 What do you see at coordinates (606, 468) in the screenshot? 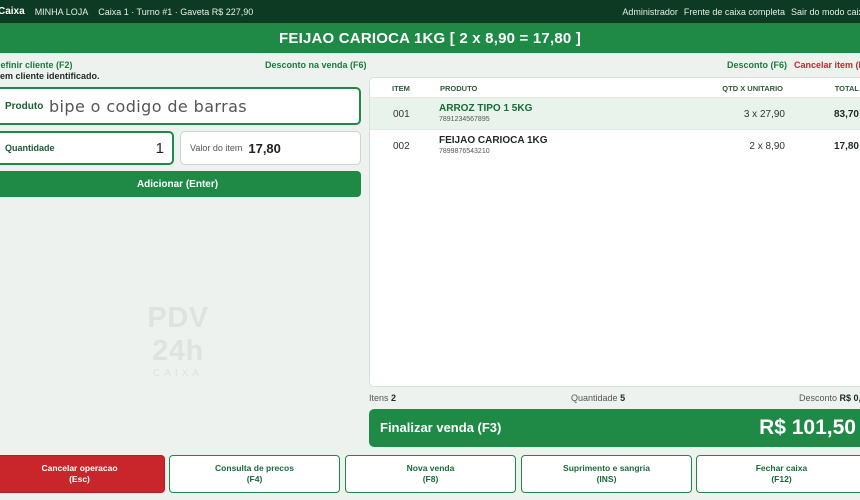
I see `button-label: Suprimento e sangria` at bounding box center [606, 468].